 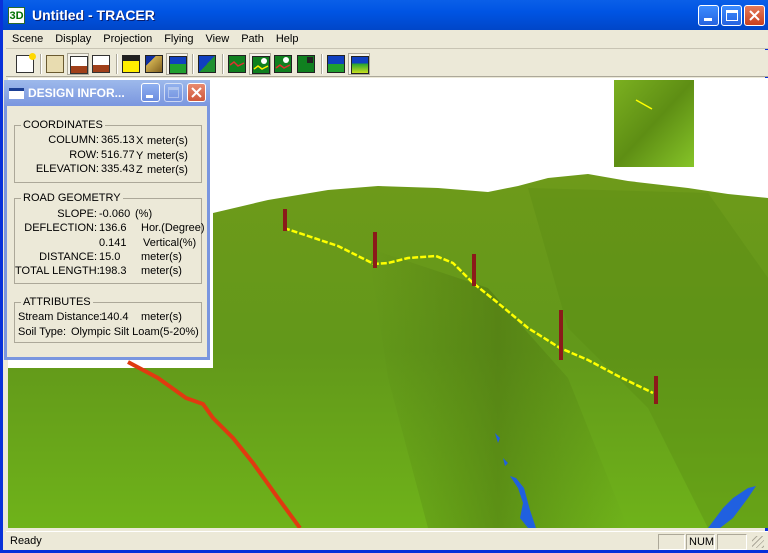 I want to click on path-sun-button, so click(x=260, y=64).